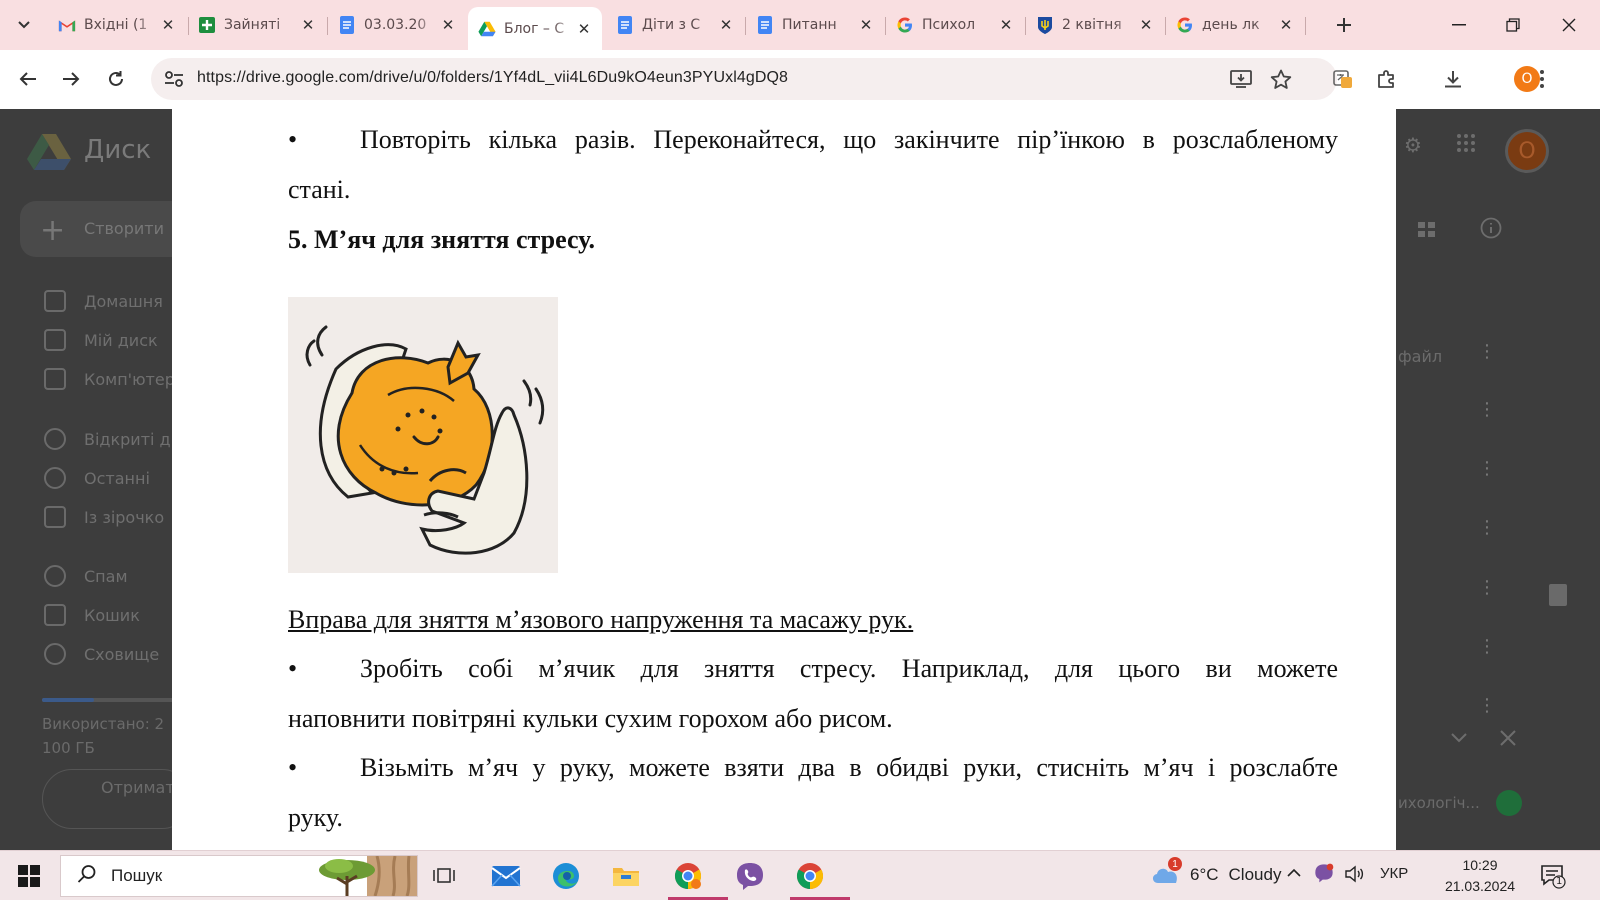  What do you see at coordinates (815, 25) in the screenshot?
I see `tab-docs-3: Питанн ✕` at bounding box center [815, 25].